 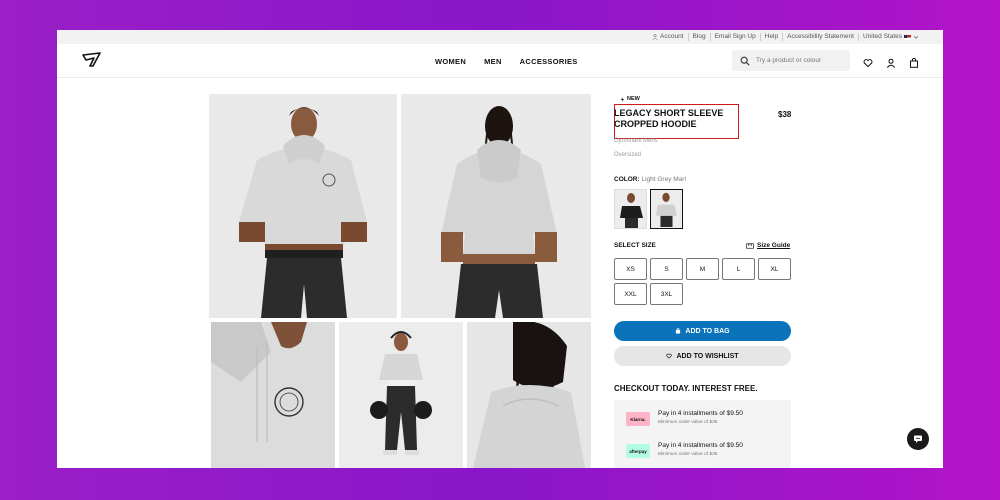 What do you see at coordinates (630, 294) in the screenshot?
I see `size-xxl: XXL` at bounding box center [630, 294].